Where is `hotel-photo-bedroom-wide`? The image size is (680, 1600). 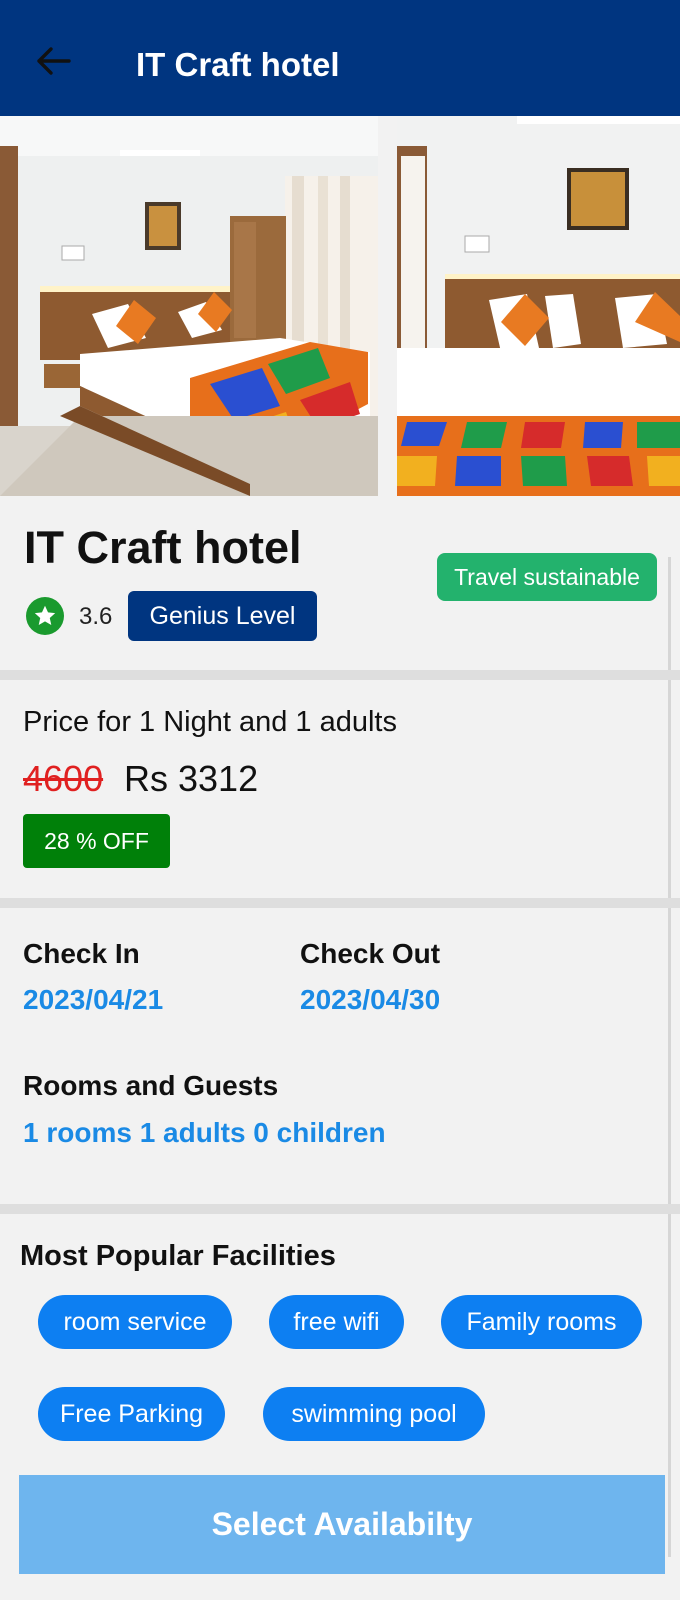
hotel-photo-bedroom-wide is located at coordinates (189, 306).